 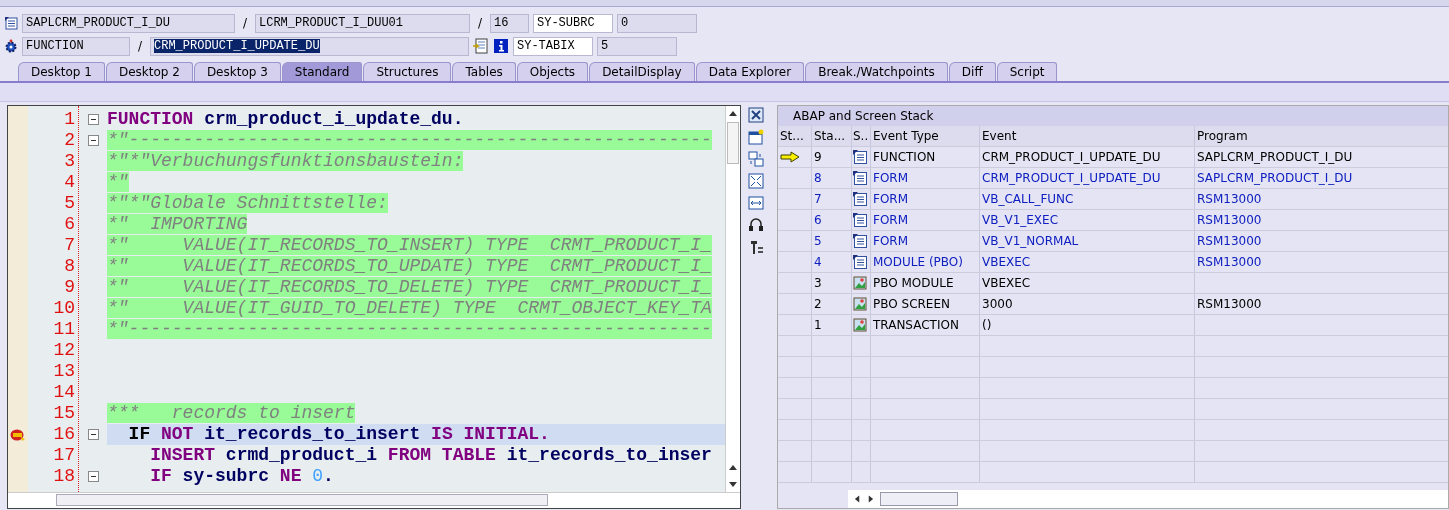 I want to click on tab: Objects, so click(x=552, y=71).